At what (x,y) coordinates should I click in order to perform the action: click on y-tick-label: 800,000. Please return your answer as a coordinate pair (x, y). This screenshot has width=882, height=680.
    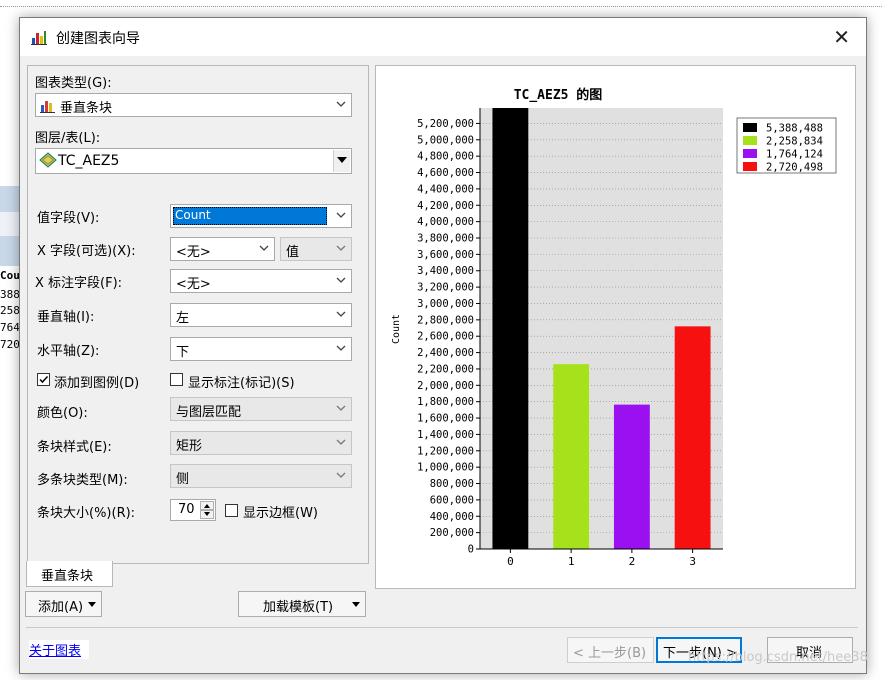
    Looking at the image, I should click on (452, 484).